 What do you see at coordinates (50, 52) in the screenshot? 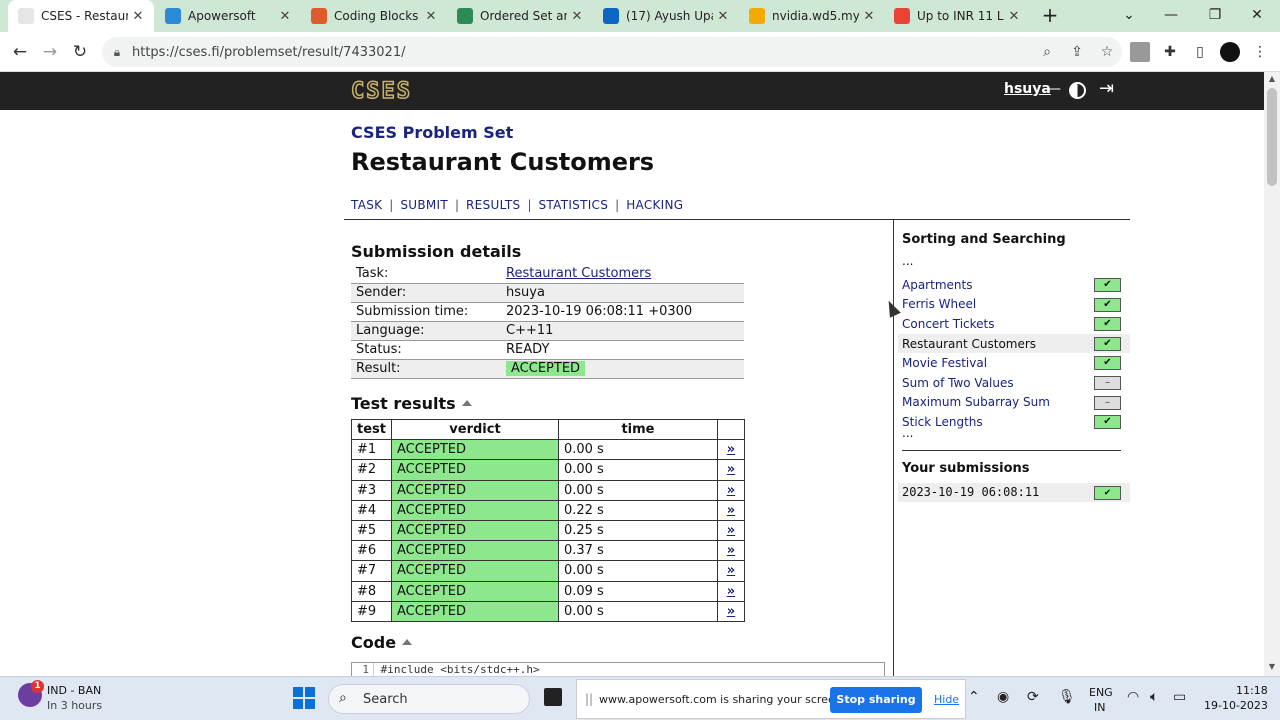
I see `forward-icon: →` at bounding box center [50, 52].